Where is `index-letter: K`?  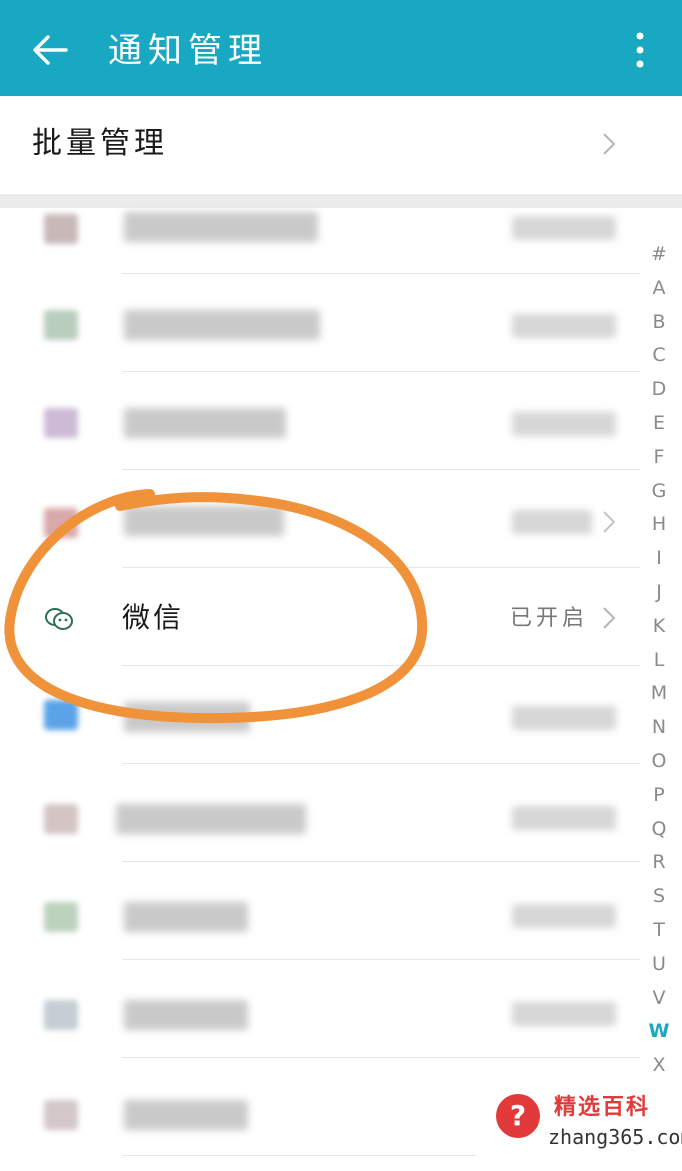 index-letter: K is located at coordinates (659, 627).